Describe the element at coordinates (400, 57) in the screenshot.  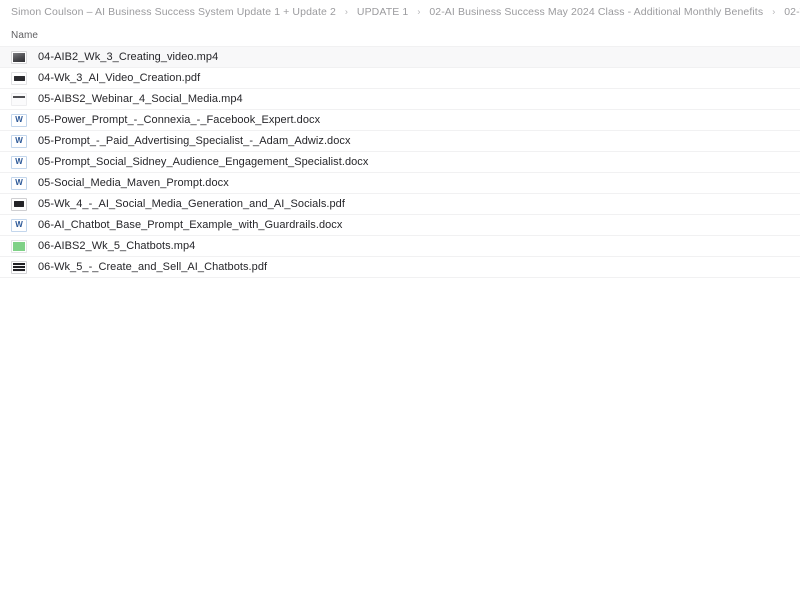
I see `file-row: 04-AIB2_Wk_3_Creating_video.mp4` at that location.